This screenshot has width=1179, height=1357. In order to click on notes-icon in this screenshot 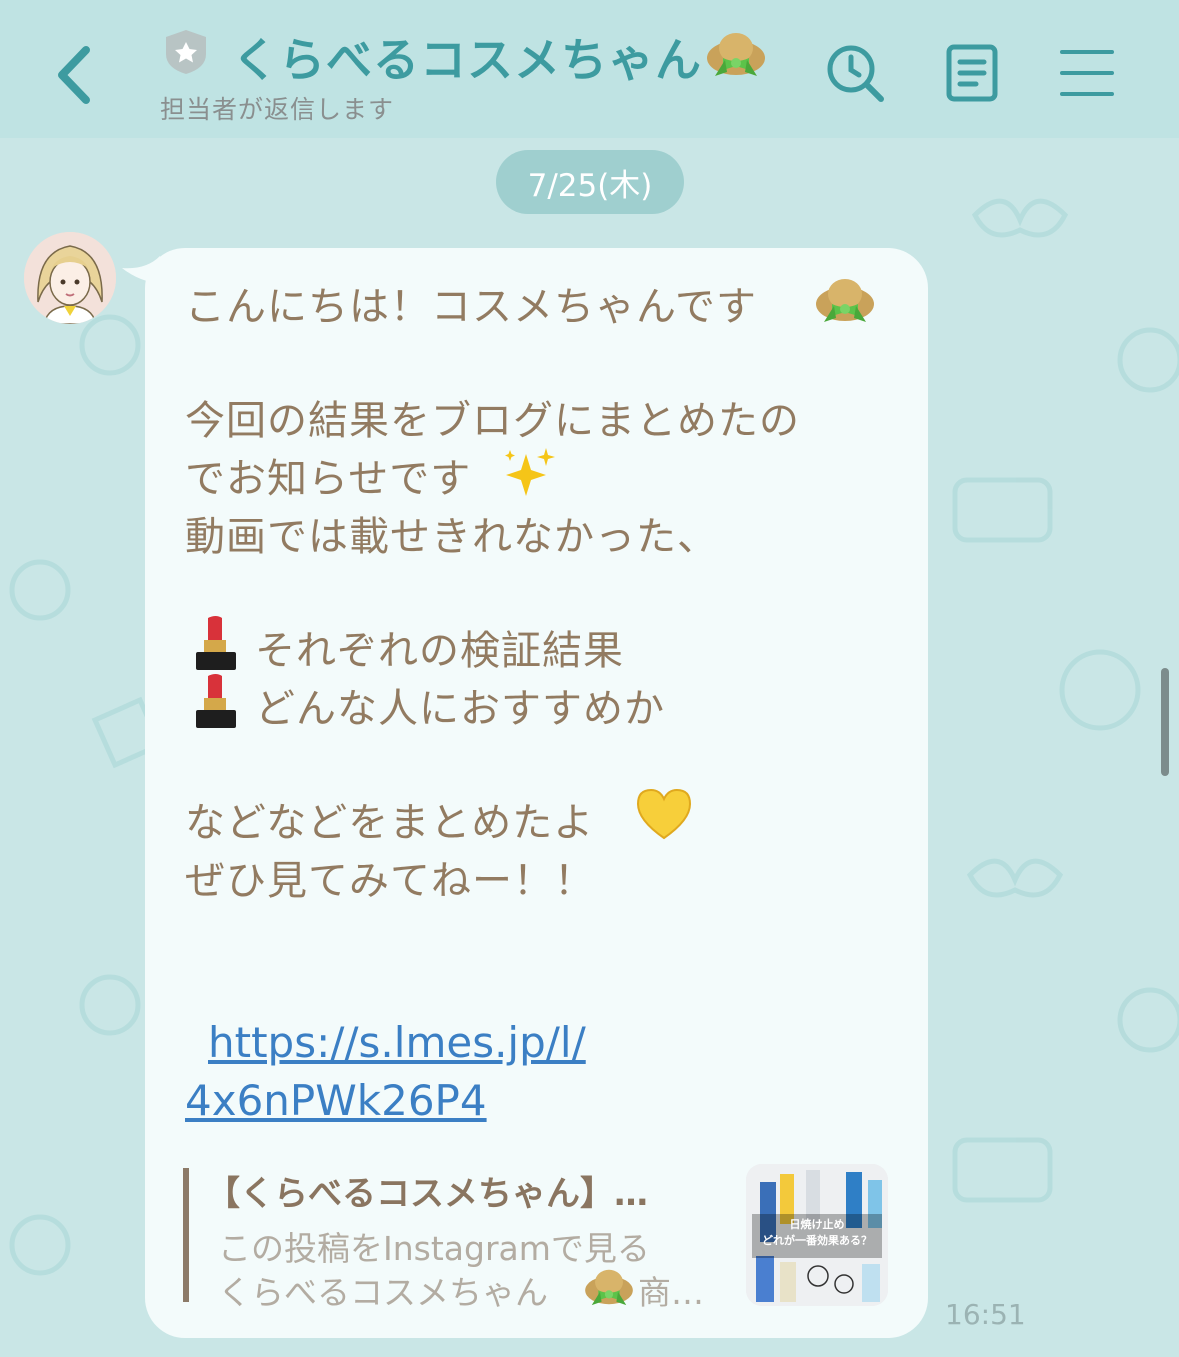, I will do `click(972, 73)`.